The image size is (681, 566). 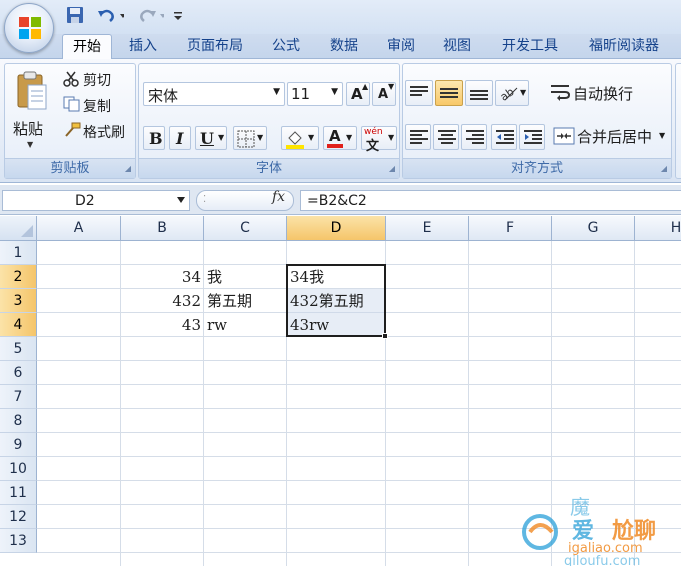 What do you see at coordinates (315, 94) in the screenshot?
I see `font-size-select: 11 ▼` at bounding box center [315, 94].